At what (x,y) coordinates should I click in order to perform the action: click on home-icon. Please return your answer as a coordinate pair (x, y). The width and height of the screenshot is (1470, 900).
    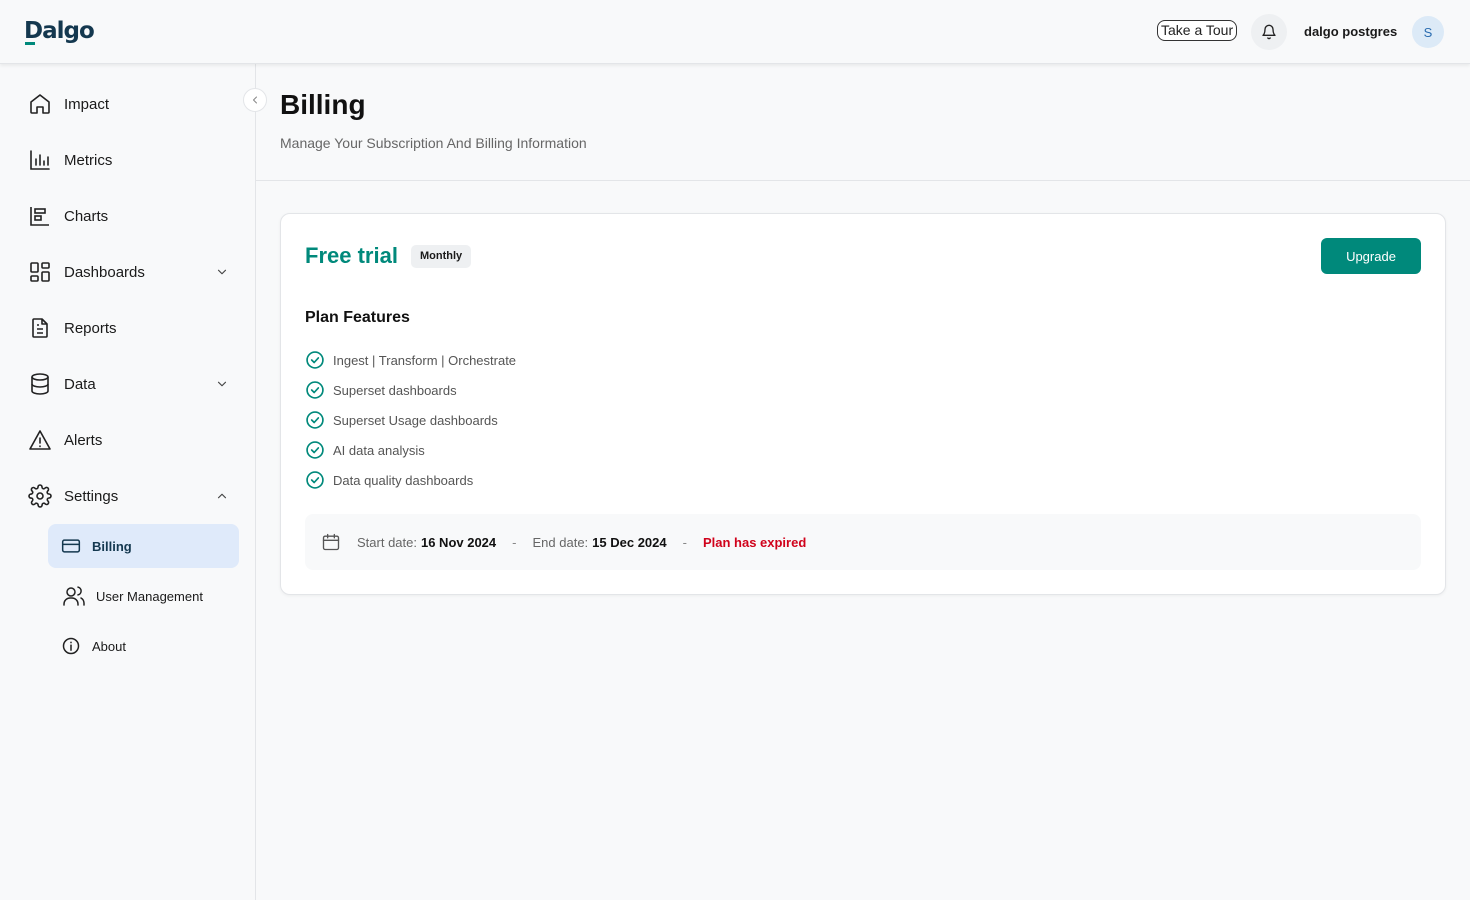
    Looking at the image, I should click on (40, 104).